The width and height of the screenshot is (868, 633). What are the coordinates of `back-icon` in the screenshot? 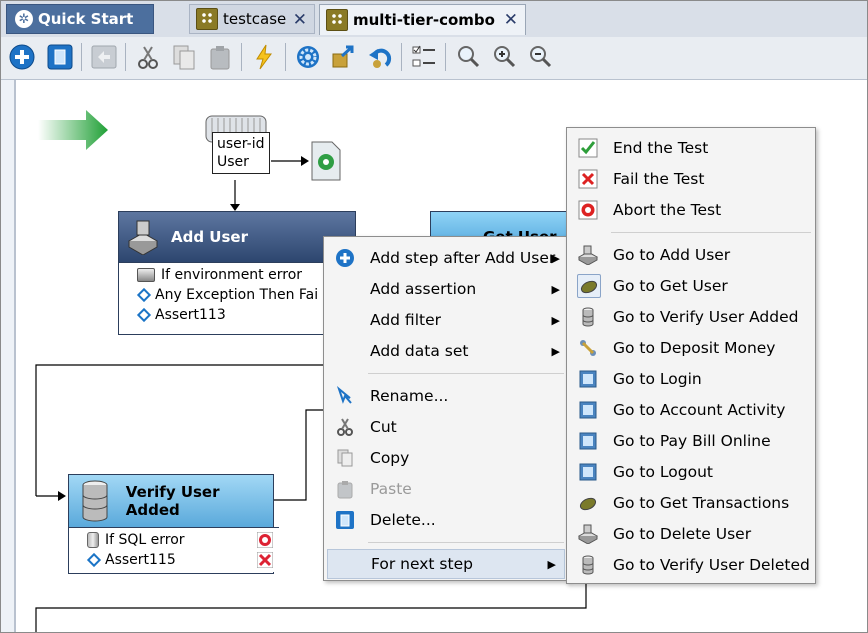 It's located at (104, 57).